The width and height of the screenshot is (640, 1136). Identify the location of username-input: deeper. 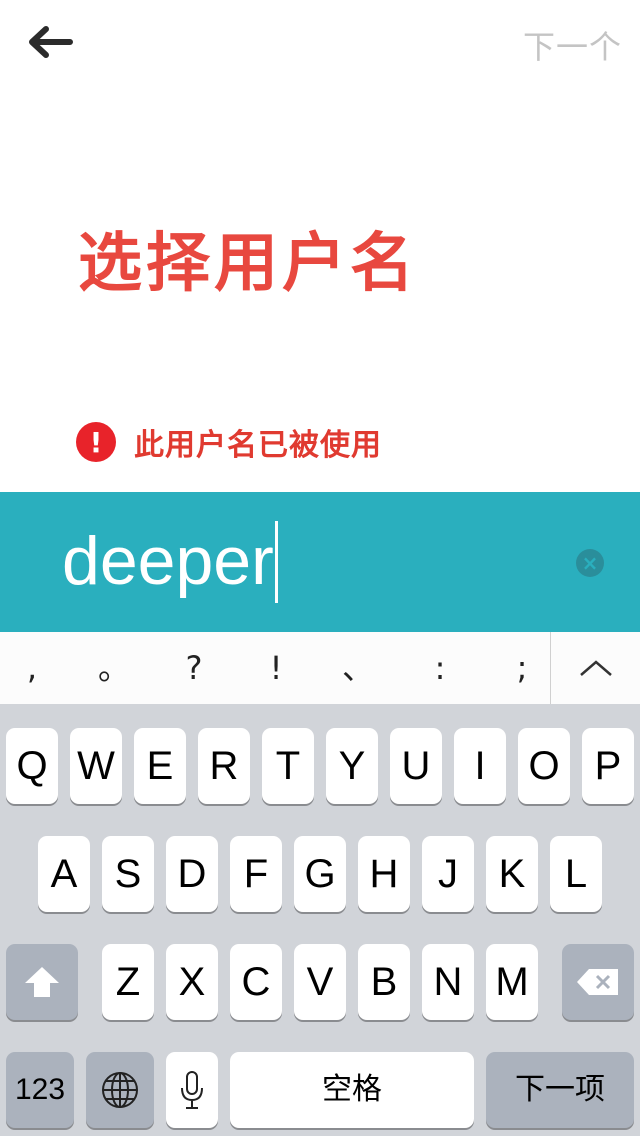
(170, 561).